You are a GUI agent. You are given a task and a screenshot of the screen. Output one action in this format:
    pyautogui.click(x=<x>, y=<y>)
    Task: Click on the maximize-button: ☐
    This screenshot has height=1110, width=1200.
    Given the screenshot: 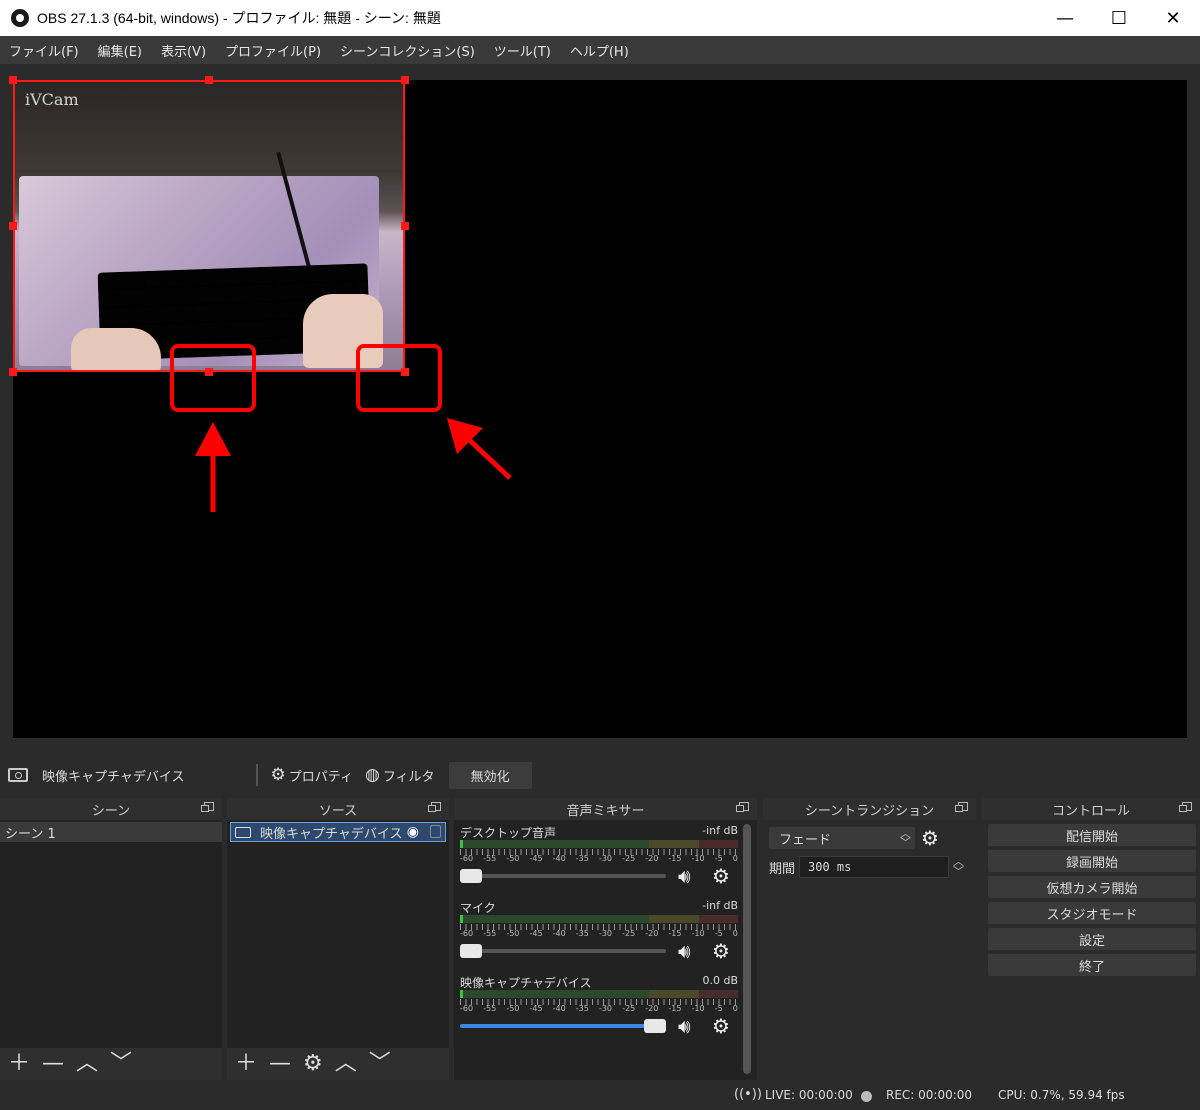 What is the action you would take?
    pyautogui.click(x=1119, y=18)
    